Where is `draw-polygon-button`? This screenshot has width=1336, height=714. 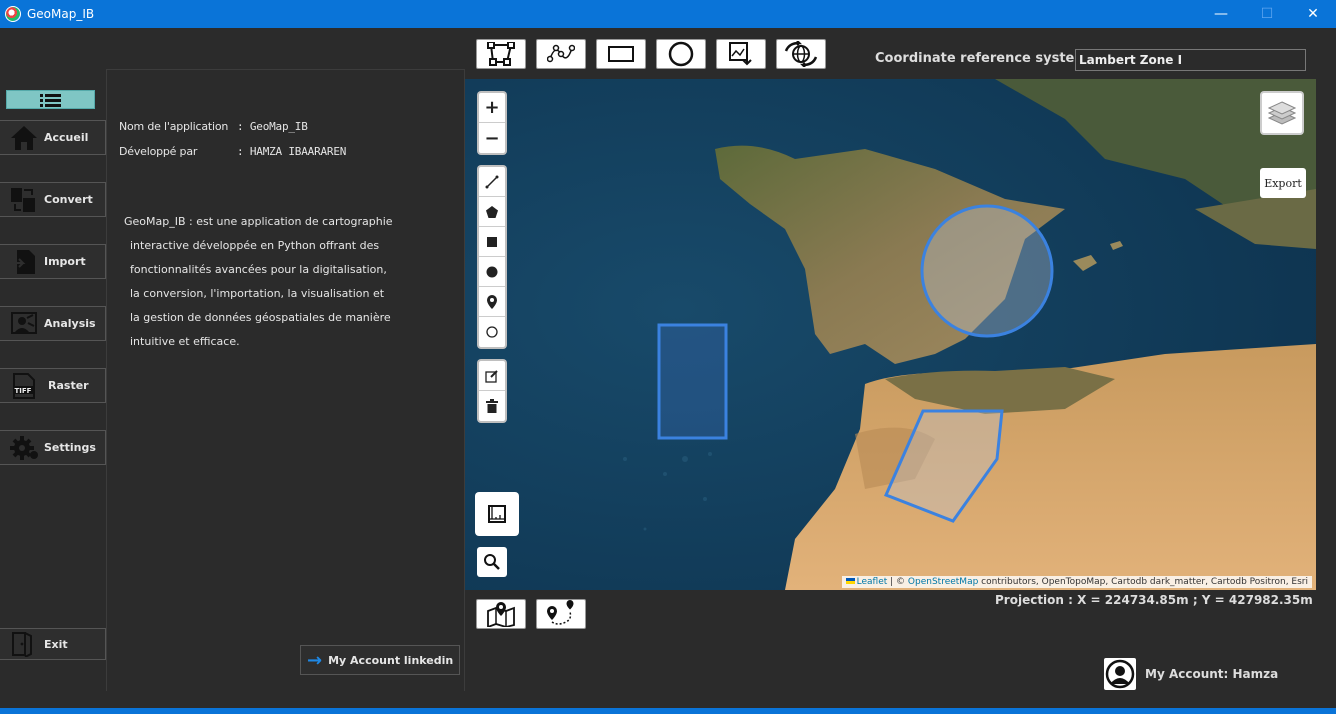 draw-polygon-button is located at coordinates (492, 212).